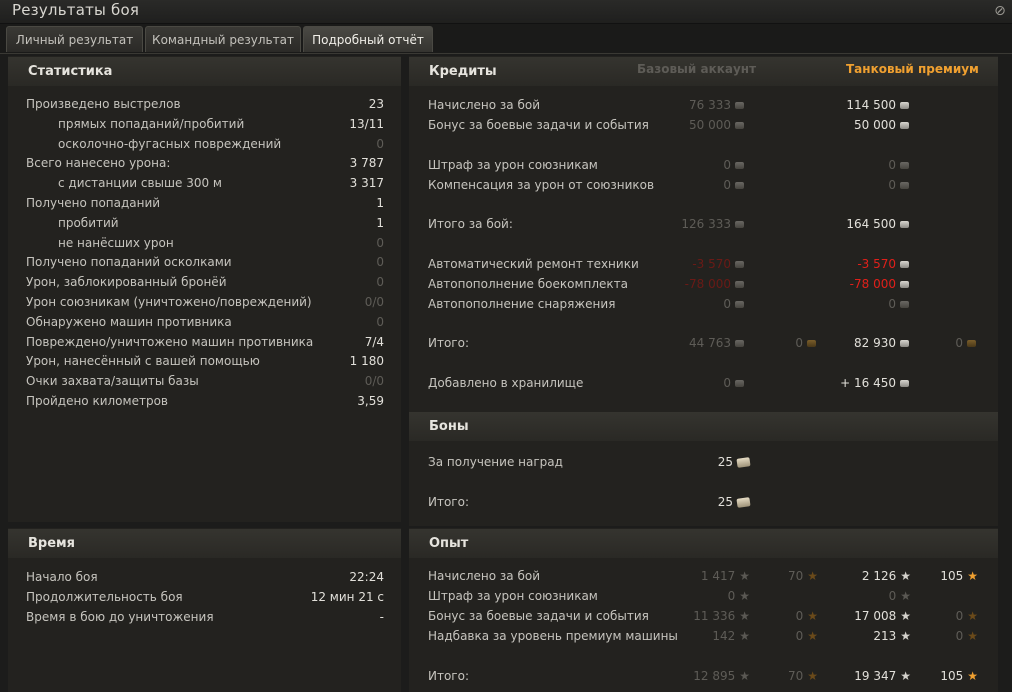 This screenshot has width=1012, height=692. Describe the element at coordinates (205, 577) in the screenshot. I see `time-row: Начало боя 22:24` at that location.